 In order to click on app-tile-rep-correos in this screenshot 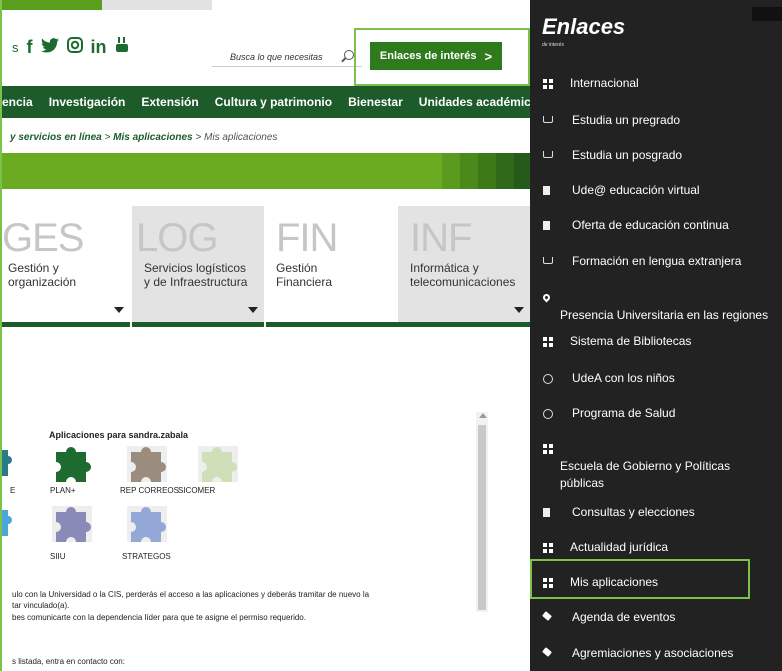, I will do `click(147, 464)`.